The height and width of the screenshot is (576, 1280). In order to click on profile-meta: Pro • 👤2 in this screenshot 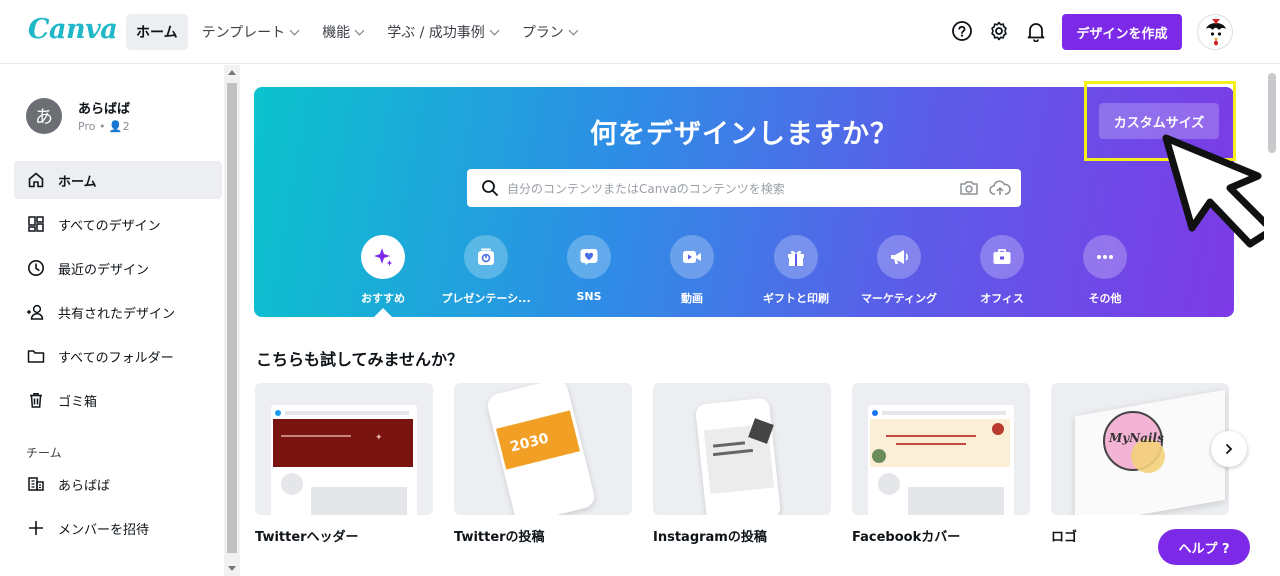, I will do `click(104, 126)`.